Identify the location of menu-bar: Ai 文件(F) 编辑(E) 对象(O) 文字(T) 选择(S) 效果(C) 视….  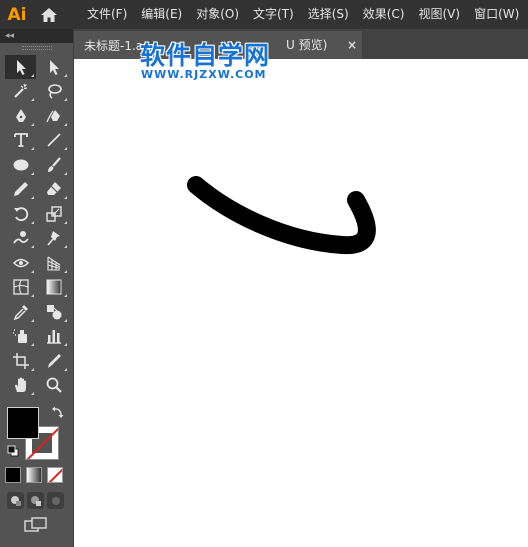
(264, 14).